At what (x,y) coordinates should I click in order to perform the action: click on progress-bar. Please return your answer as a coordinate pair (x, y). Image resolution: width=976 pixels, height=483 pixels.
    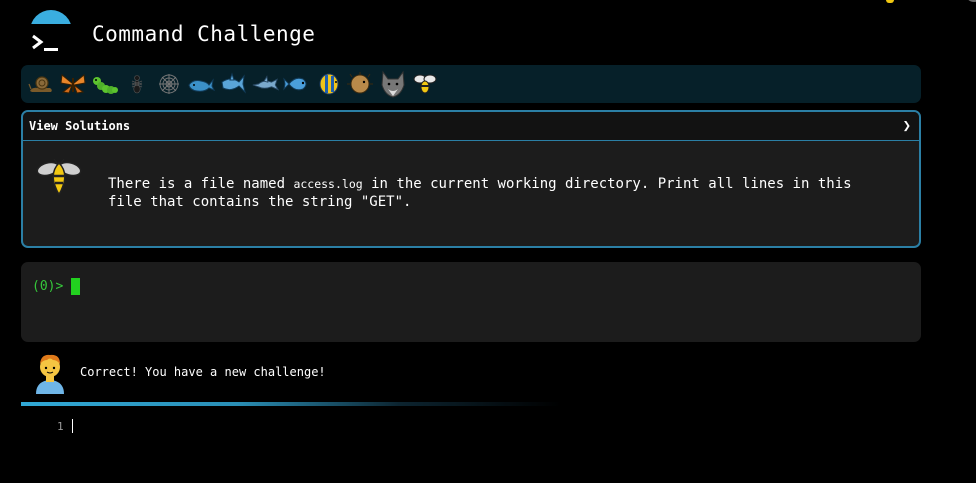
    Looking at the image, I should click on (291, 404).